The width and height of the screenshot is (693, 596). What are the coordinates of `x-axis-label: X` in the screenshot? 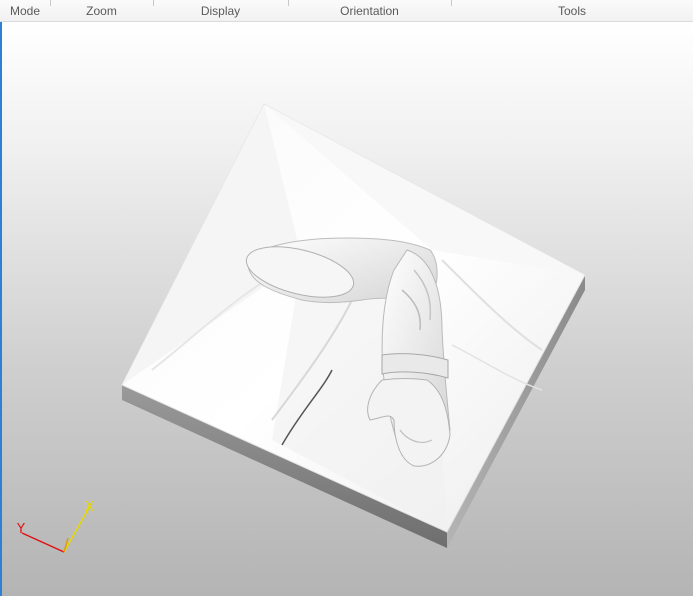 It's located at (89, 507).